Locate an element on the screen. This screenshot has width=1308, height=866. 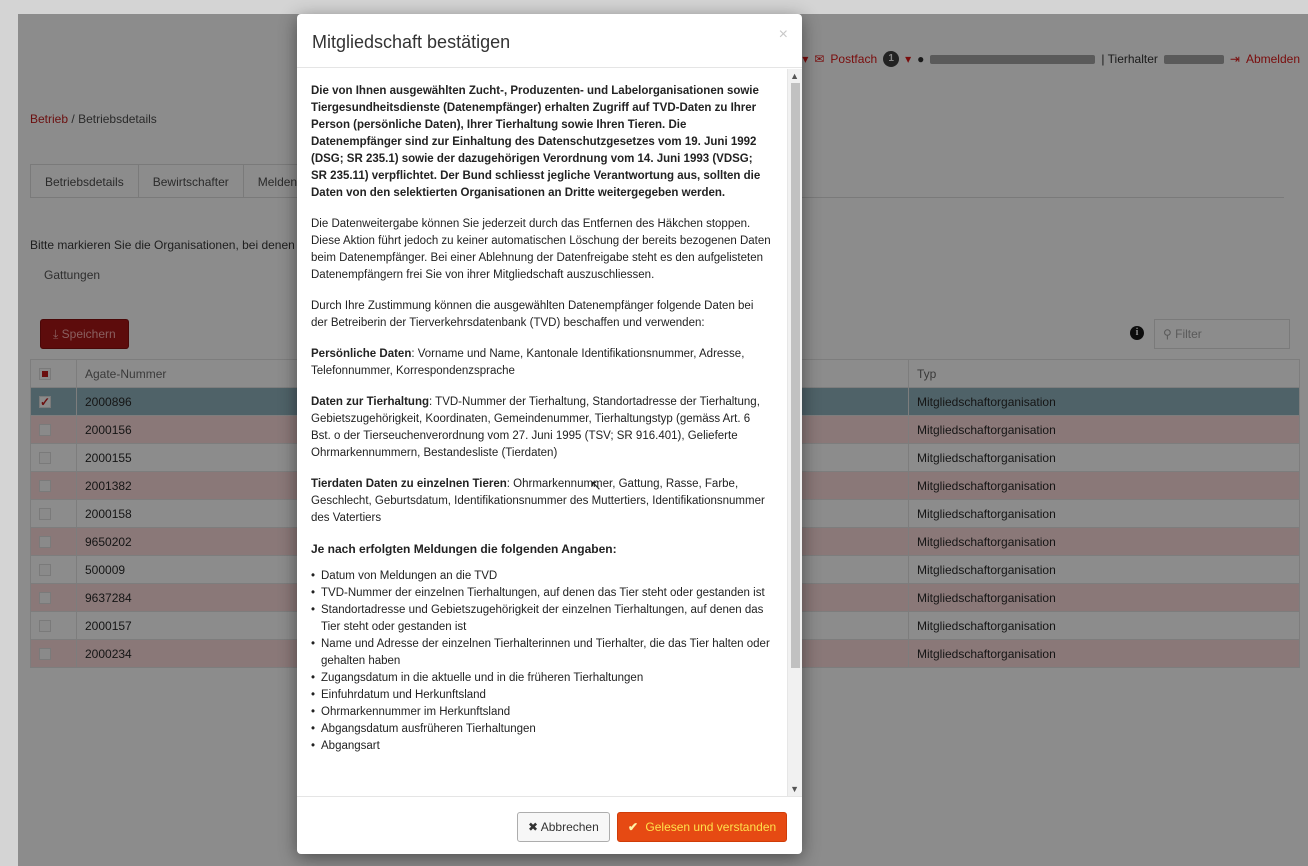
filter-placeholder: Filter is located at coordinates (1188, 334).